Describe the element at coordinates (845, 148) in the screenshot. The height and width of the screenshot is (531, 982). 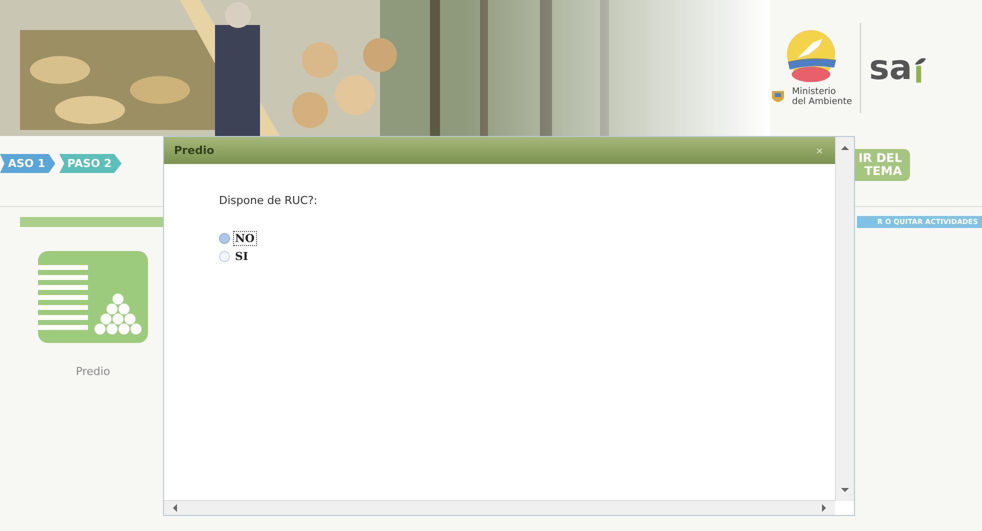
I see `scroll-up-icon` at that location.